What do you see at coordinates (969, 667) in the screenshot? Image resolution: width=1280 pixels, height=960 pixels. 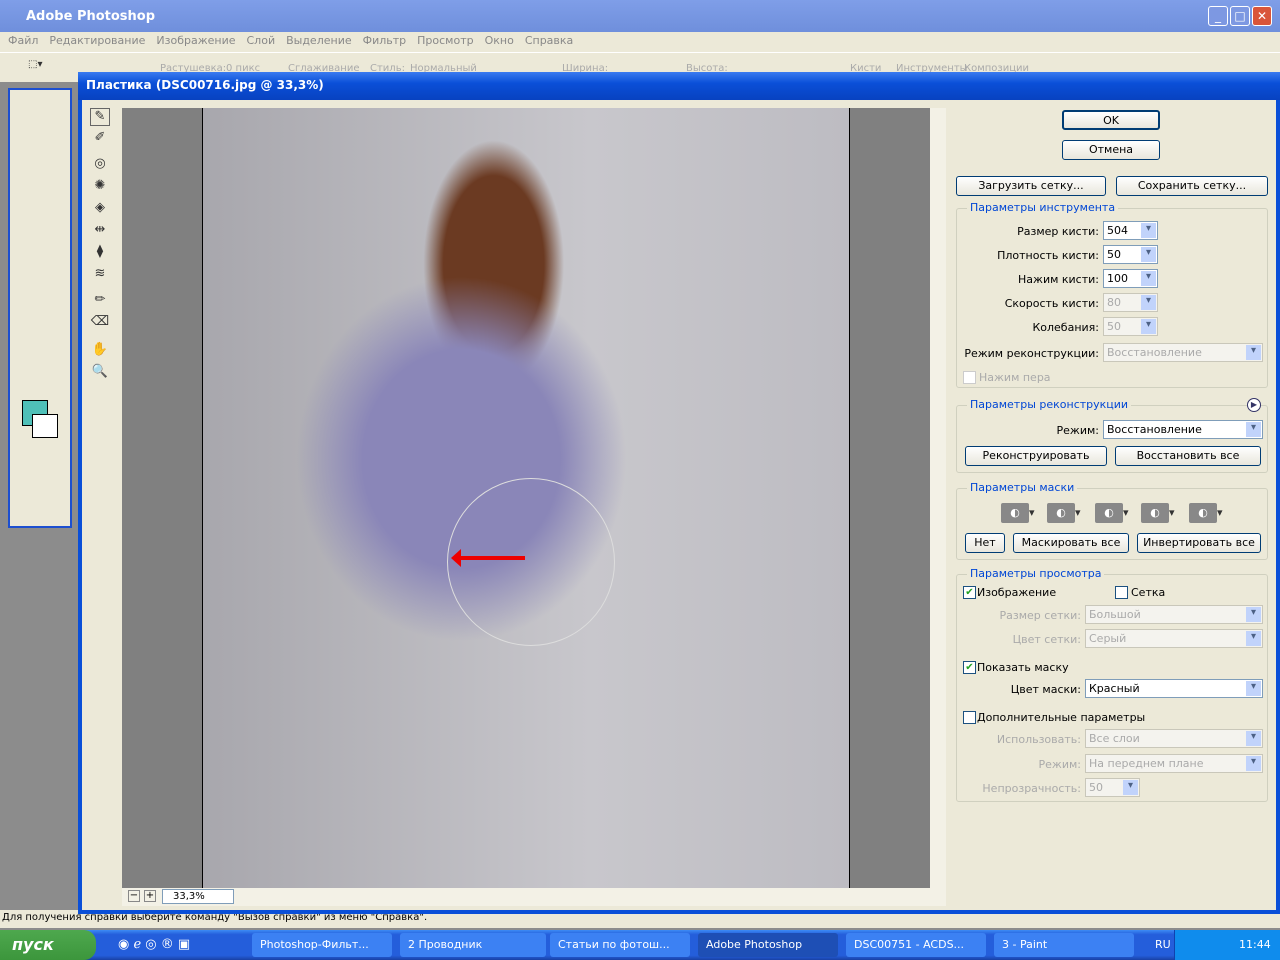 I see `show-mask-checkbox: ✔` at bounding box center [969, 667].